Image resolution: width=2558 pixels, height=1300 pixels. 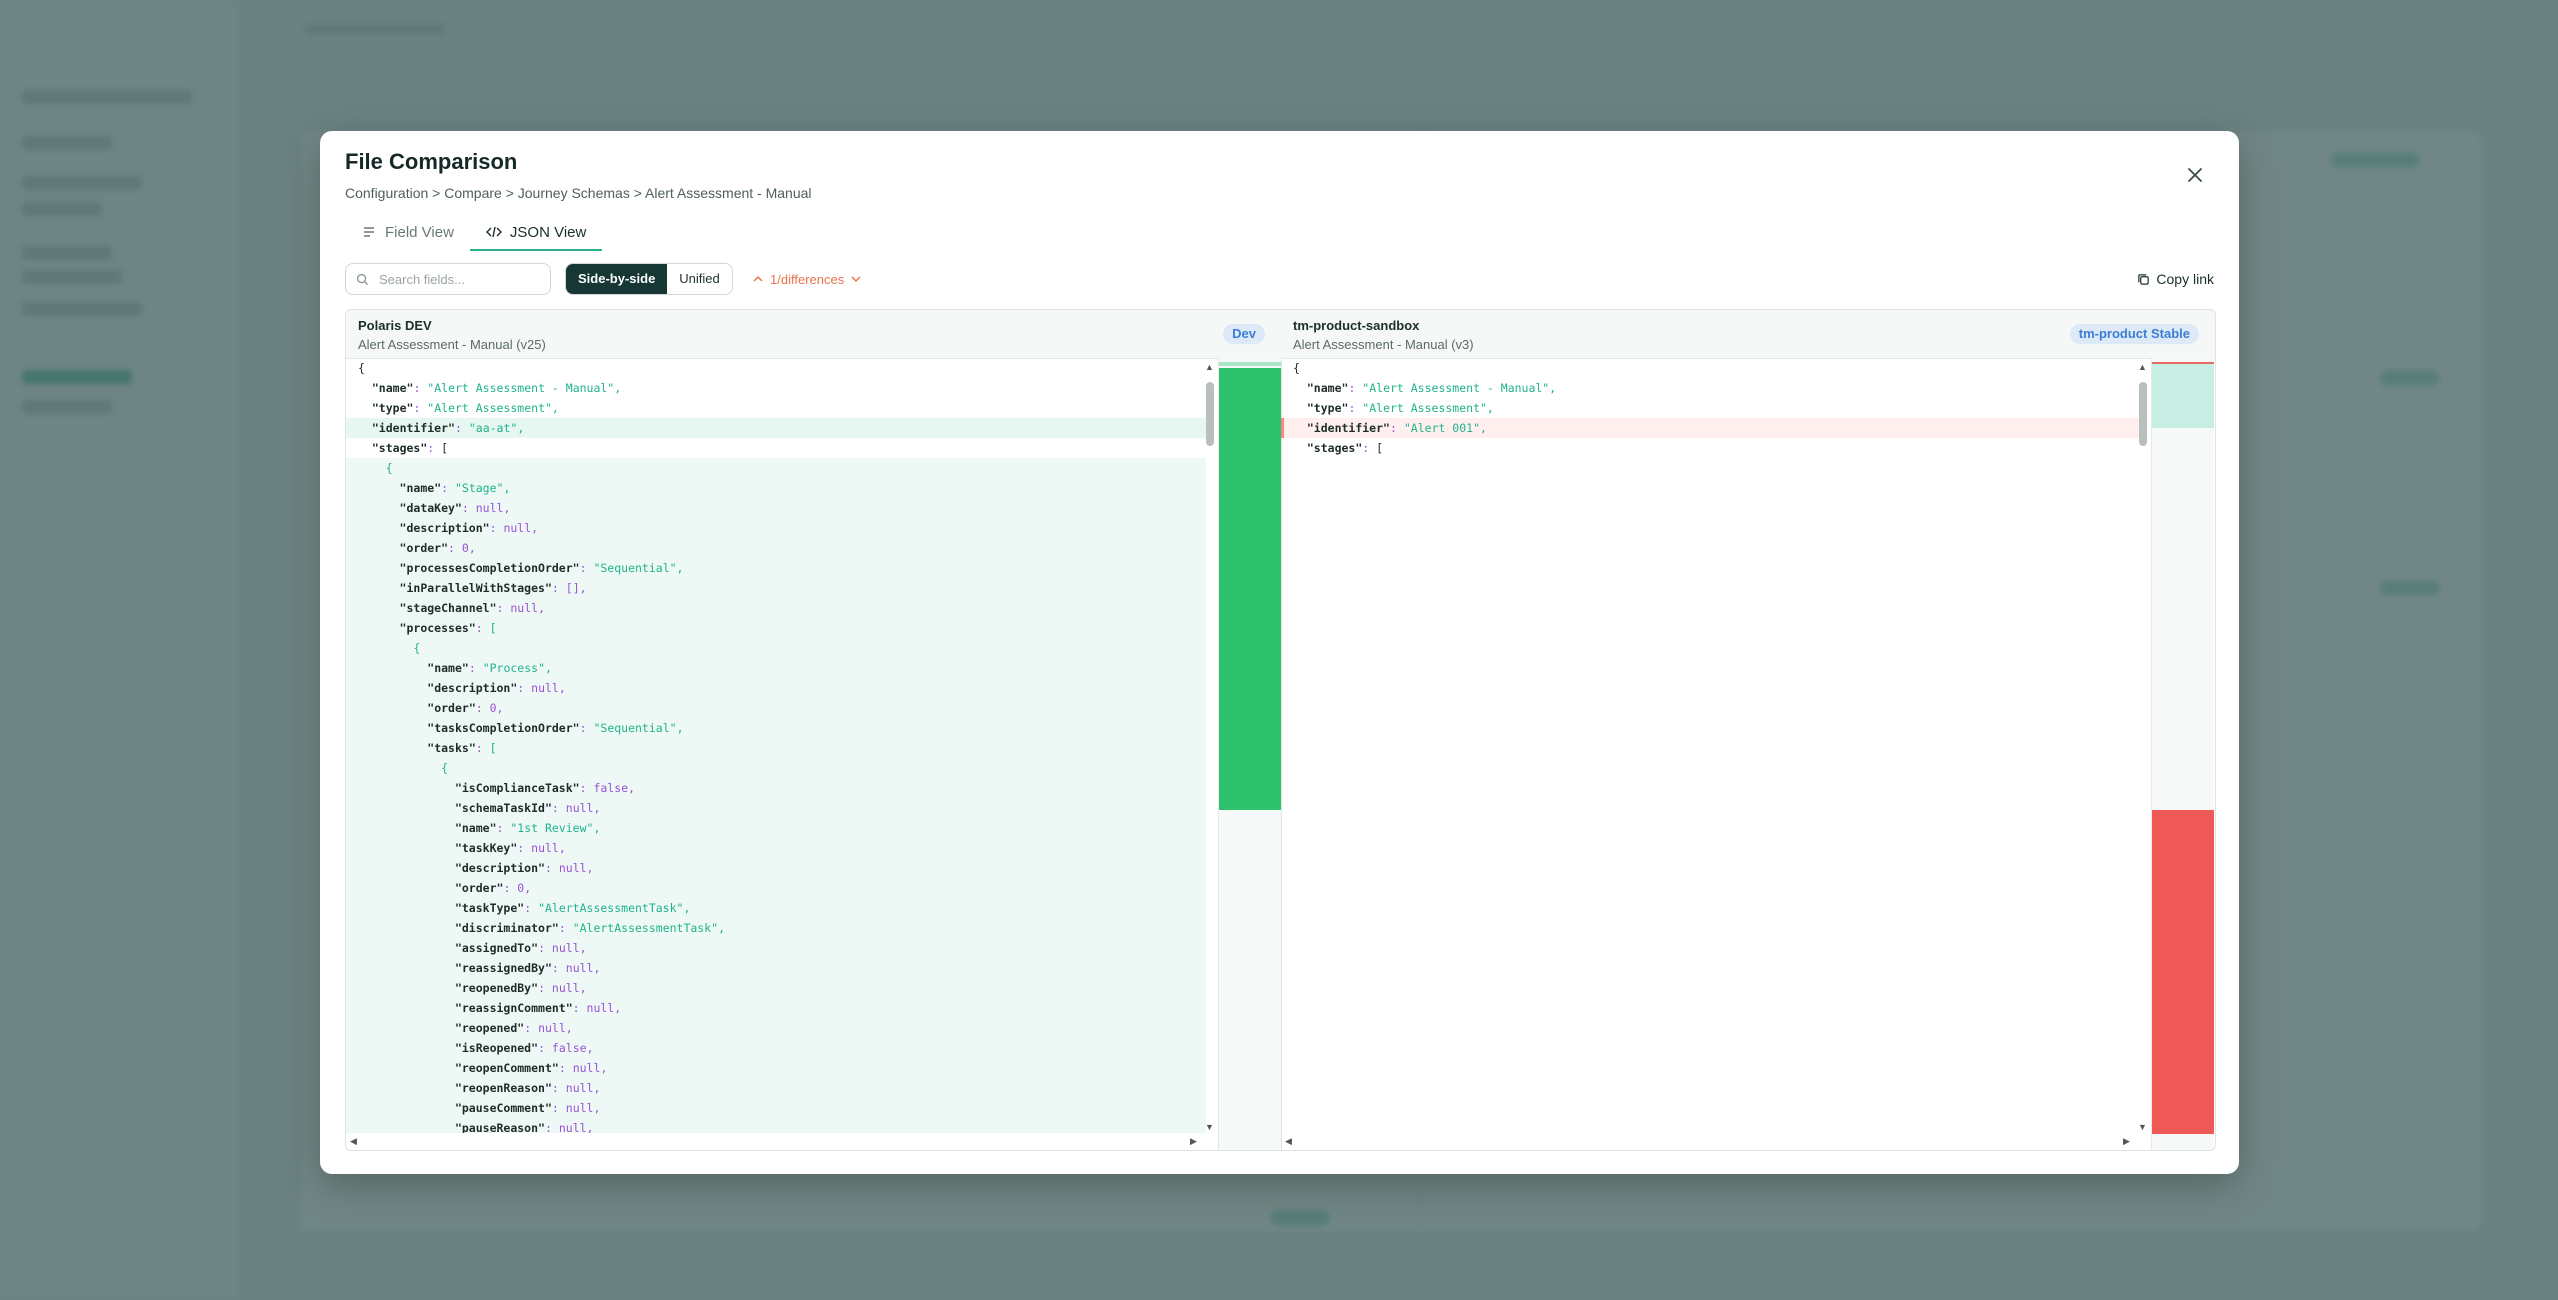 What do you see at coordinates (431, 161) in the screenshot?
I see `modal-title: File Comparison` at bounding box center [431, 161].